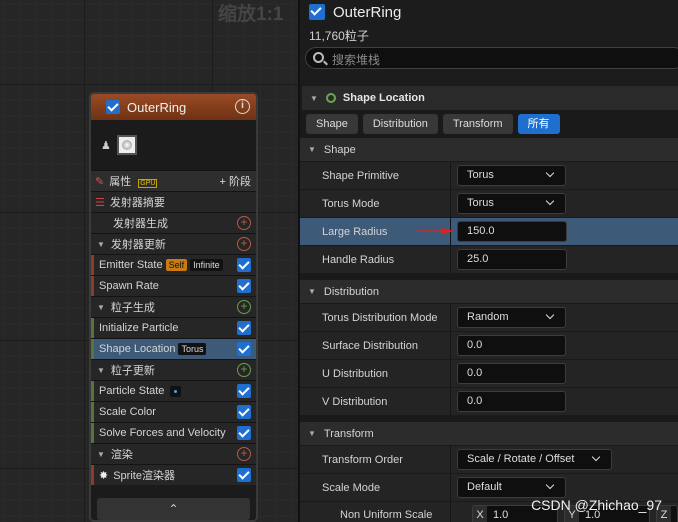  What do you see at coordinates (126, 145) in the screenshot?
I see `sprite-thumbnail` at bounding box center [126, 145].